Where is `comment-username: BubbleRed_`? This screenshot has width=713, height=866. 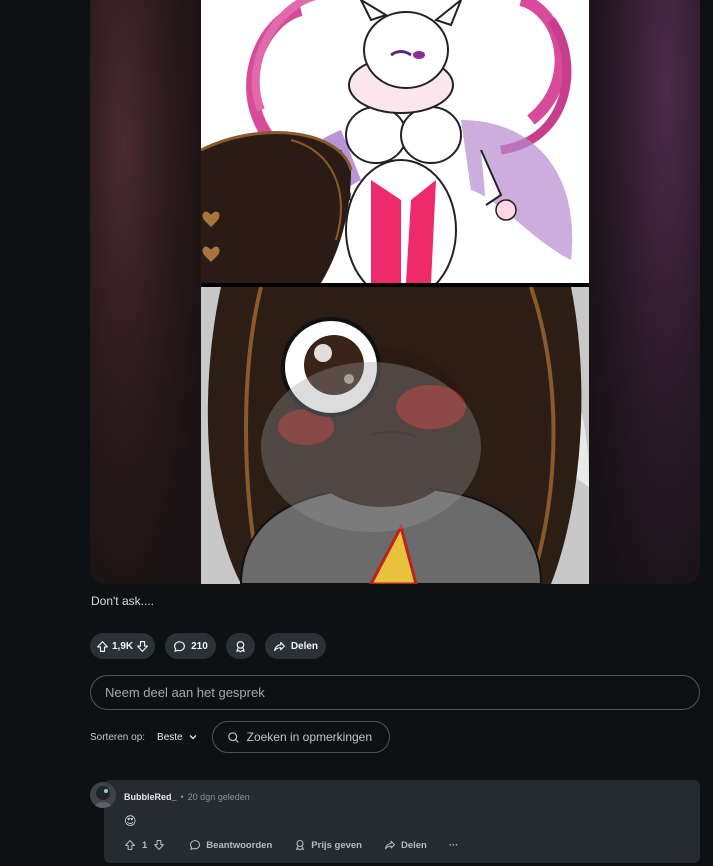 comment-username: BubbleRed_ is located at coordinates (150, 797).